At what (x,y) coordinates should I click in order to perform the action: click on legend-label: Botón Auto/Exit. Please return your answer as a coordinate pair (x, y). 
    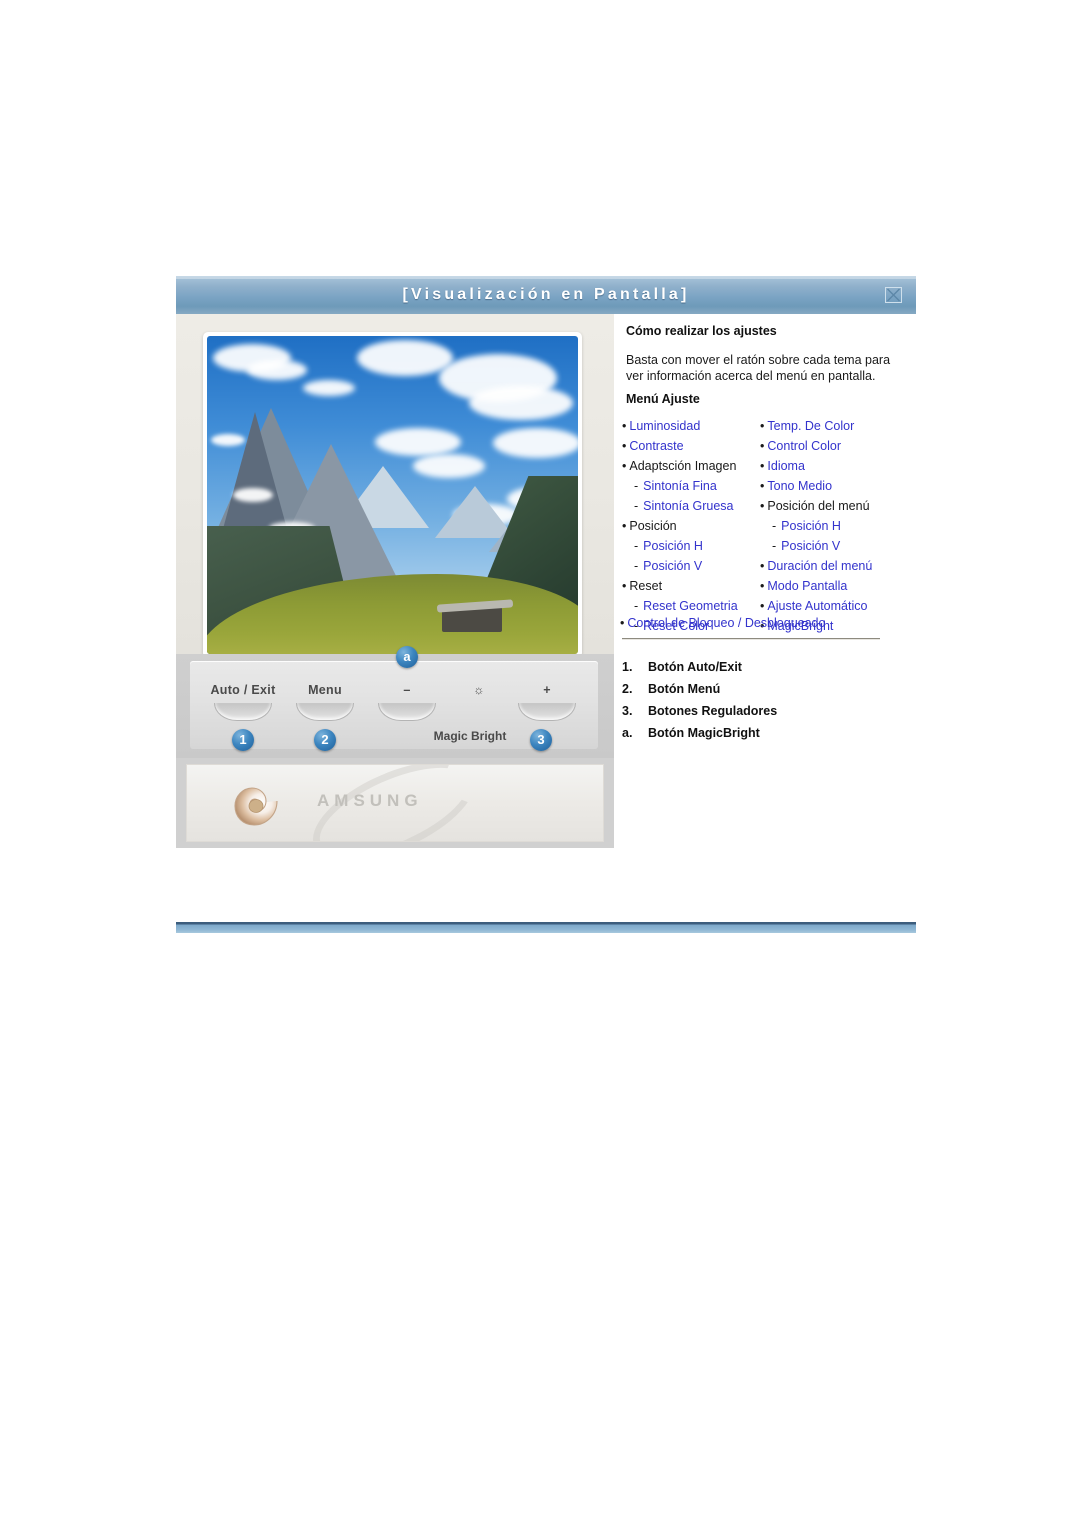
    Looking at the image, I should click on (695, 667).